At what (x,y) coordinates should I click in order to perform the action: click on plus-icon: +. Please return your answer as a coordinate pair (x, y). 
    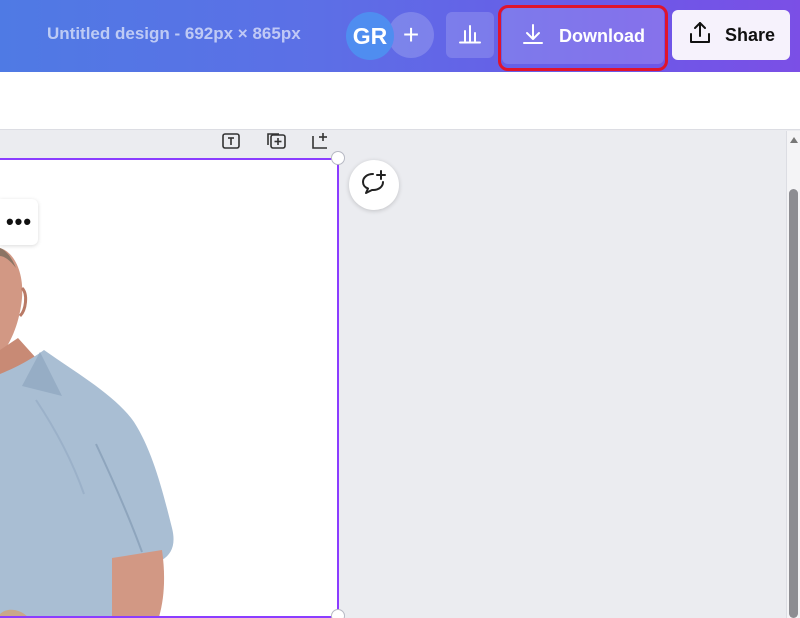
    Looking at the image, I should click on (411, 34).